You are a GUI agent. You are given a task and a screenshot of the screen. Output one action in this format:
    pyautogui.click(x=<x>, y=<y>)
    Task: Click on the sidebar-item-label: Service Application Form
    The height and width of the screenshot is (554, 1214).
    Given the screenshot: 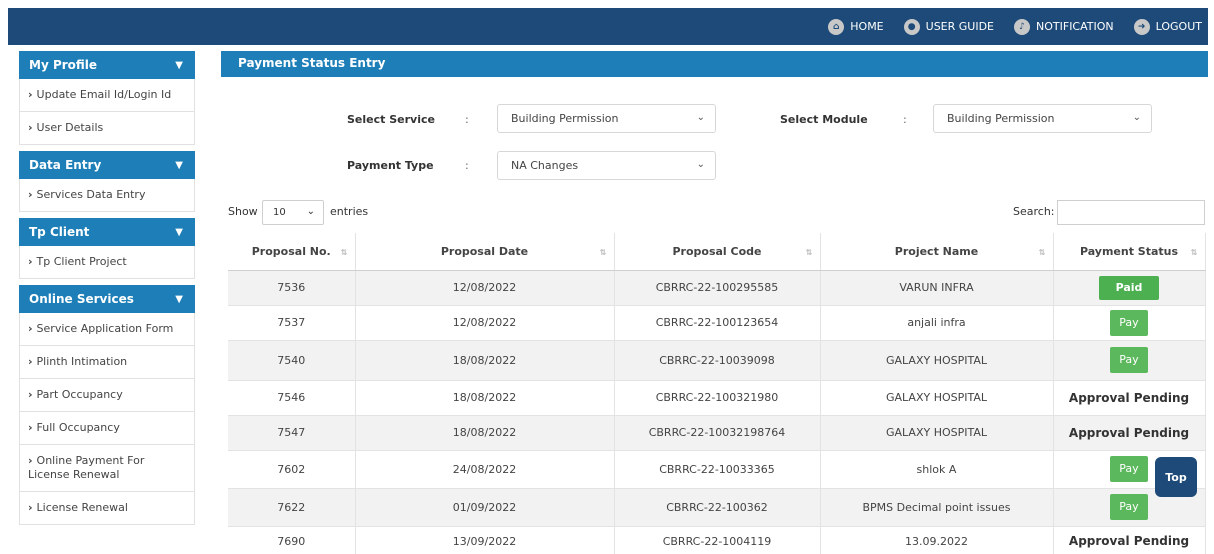 What is the action you would take?
    pyautogui.click(x=105, y=328)
    